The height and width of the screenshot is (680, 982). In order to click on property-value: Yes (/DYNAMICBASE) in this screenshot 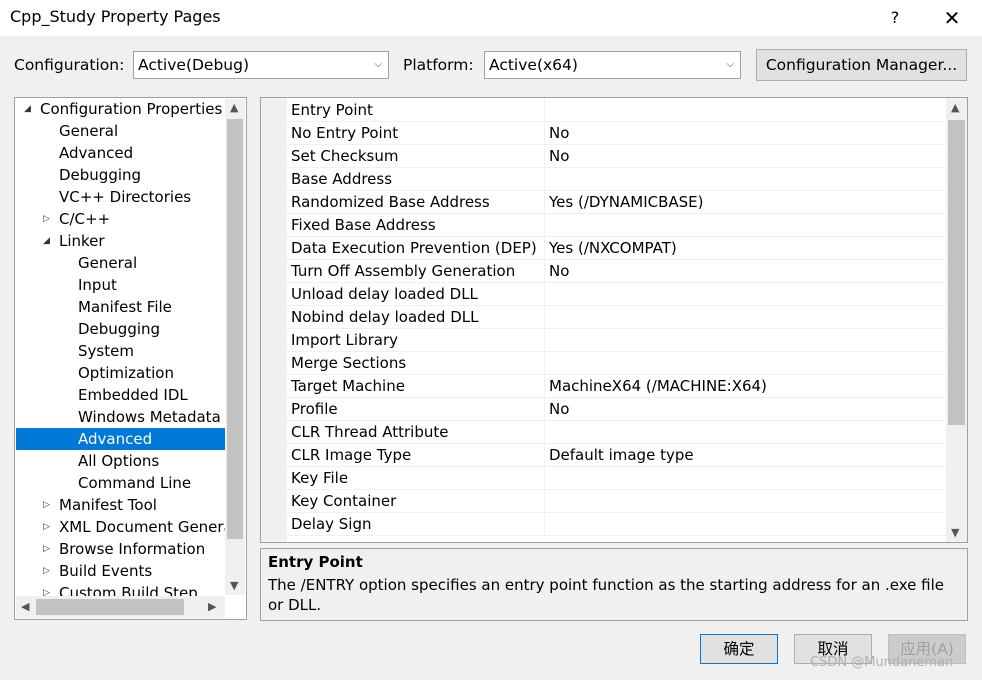, I will do `click(626, 202)`.